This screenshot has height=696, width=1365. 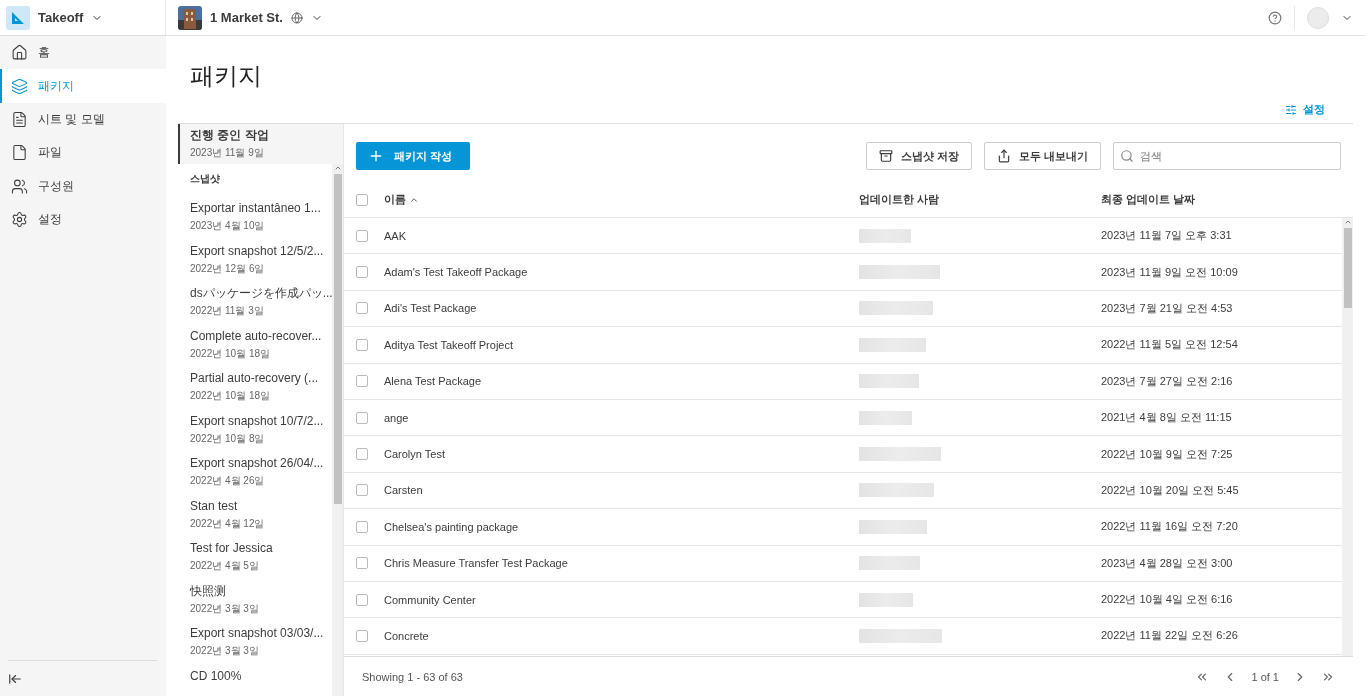 I want to click on table-cell-text: Adam's Test Takeoff Package, so click(x=456, y=272).